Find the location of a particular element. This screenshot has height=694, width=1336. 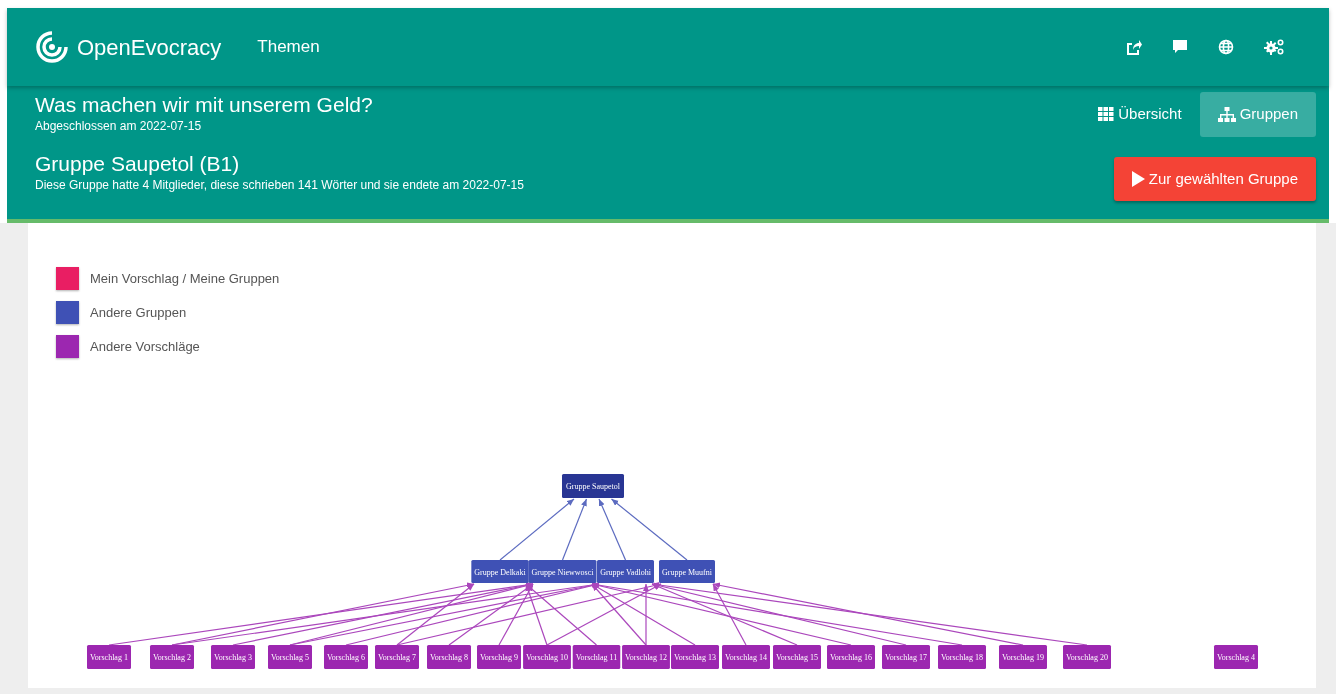

settings-icon is located at coordinates (1274, 47).